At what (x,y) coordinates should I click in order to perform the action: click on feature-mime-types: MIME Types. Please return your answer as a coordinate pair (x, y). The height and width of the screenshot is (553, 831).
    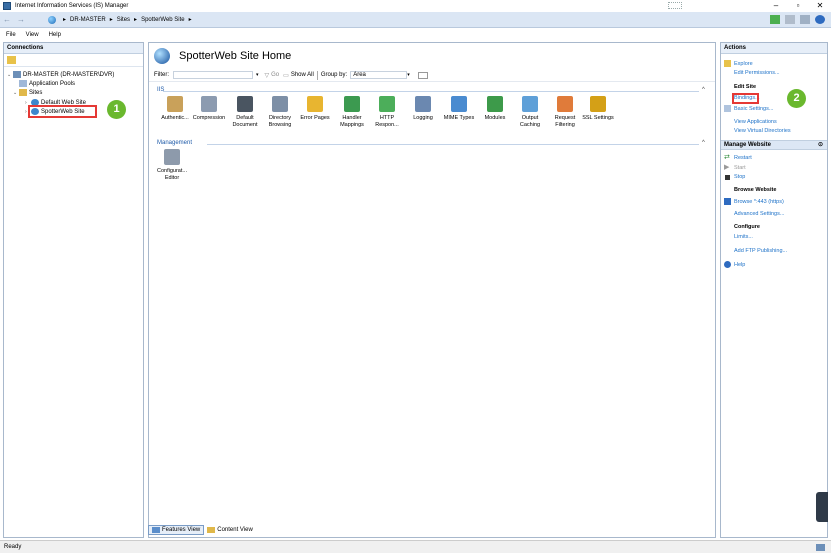
    Looking at the image, I should click on (459, 109).